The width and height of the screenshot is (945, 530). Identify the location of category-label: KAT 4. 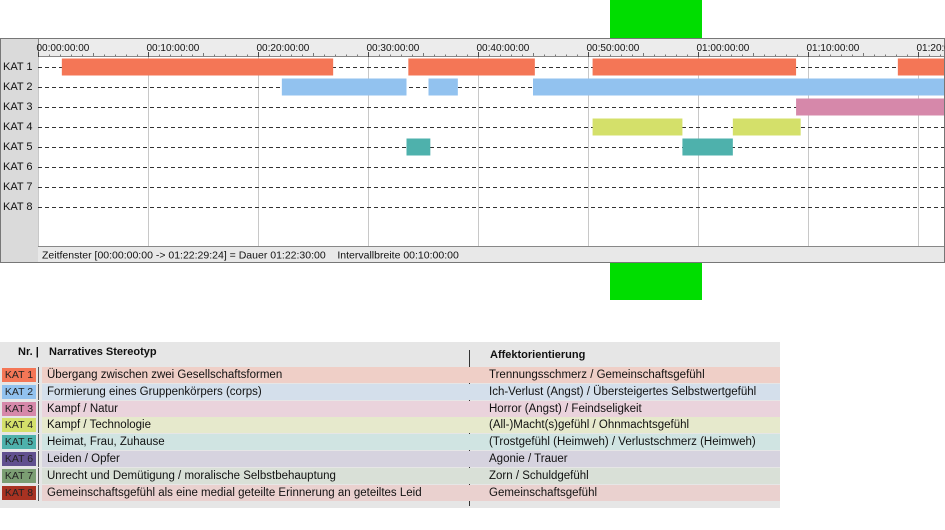
(18, 127).